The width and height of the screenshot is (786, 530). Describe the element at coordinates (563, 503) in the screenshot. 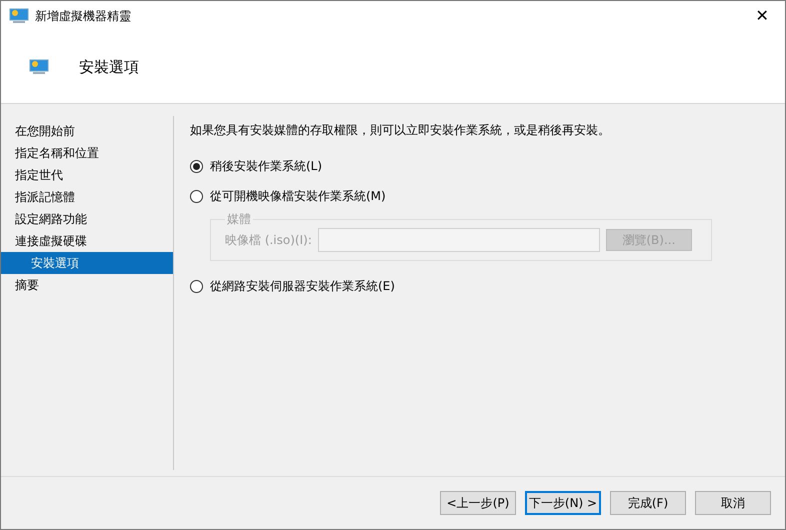

I see `wizard-button: 下一步(N) >` at that location.